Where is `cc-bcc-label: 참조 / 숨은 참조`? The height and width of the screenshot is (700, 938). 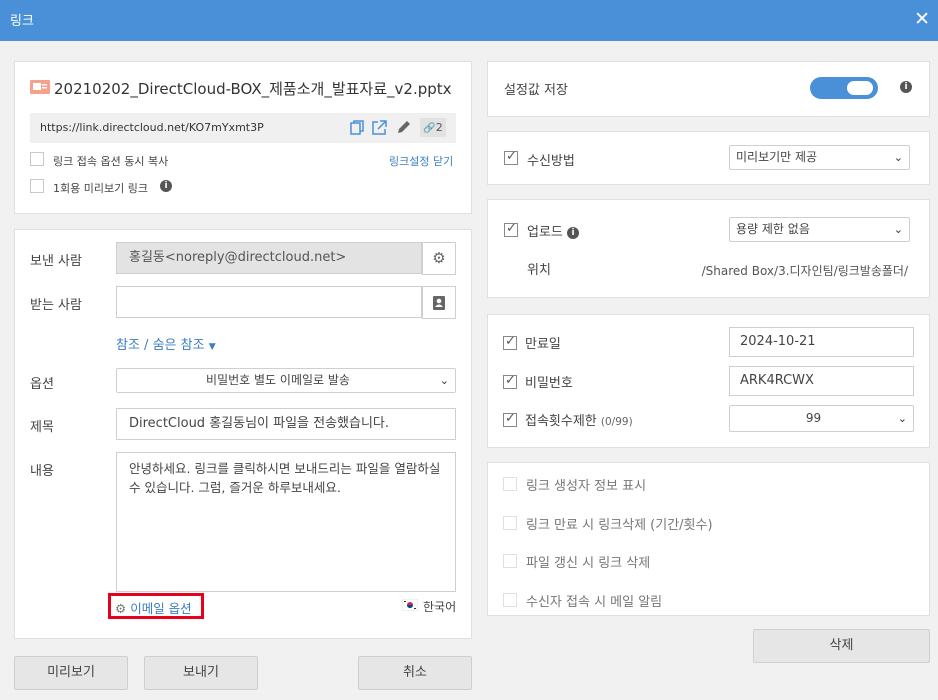 cc-bcc-label: 참조 / 숨은 참조 is located at coordinates (160, 345).